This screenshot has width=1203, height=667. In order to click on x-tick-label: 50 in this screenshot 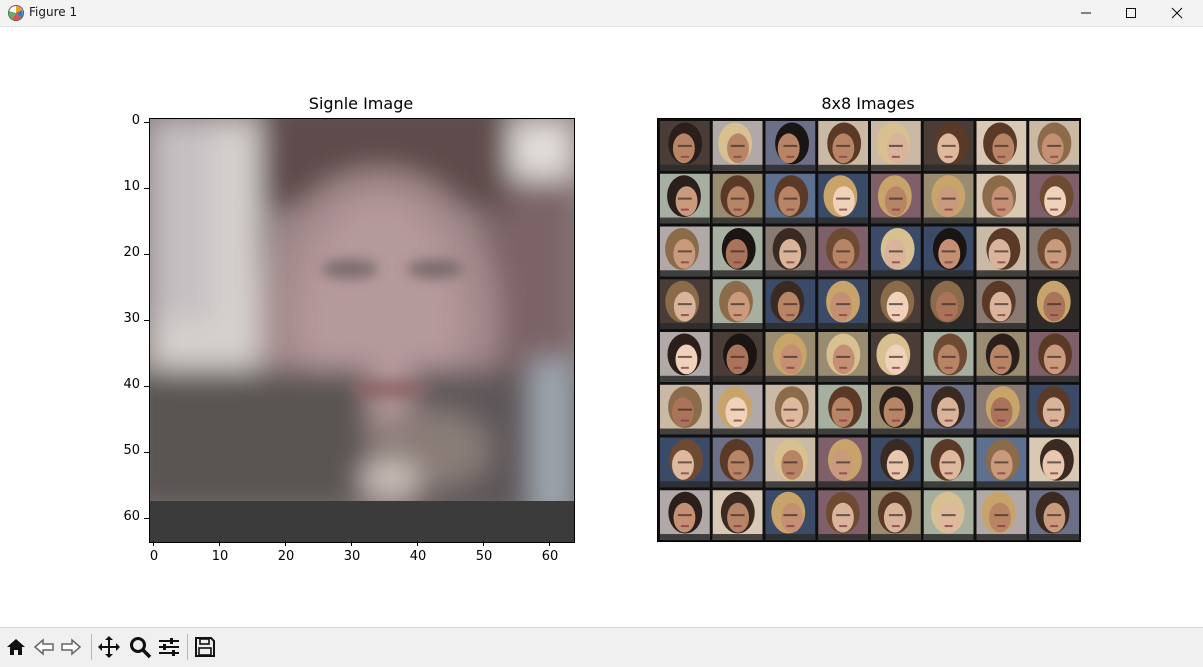, I will do `click(484, 556)`.